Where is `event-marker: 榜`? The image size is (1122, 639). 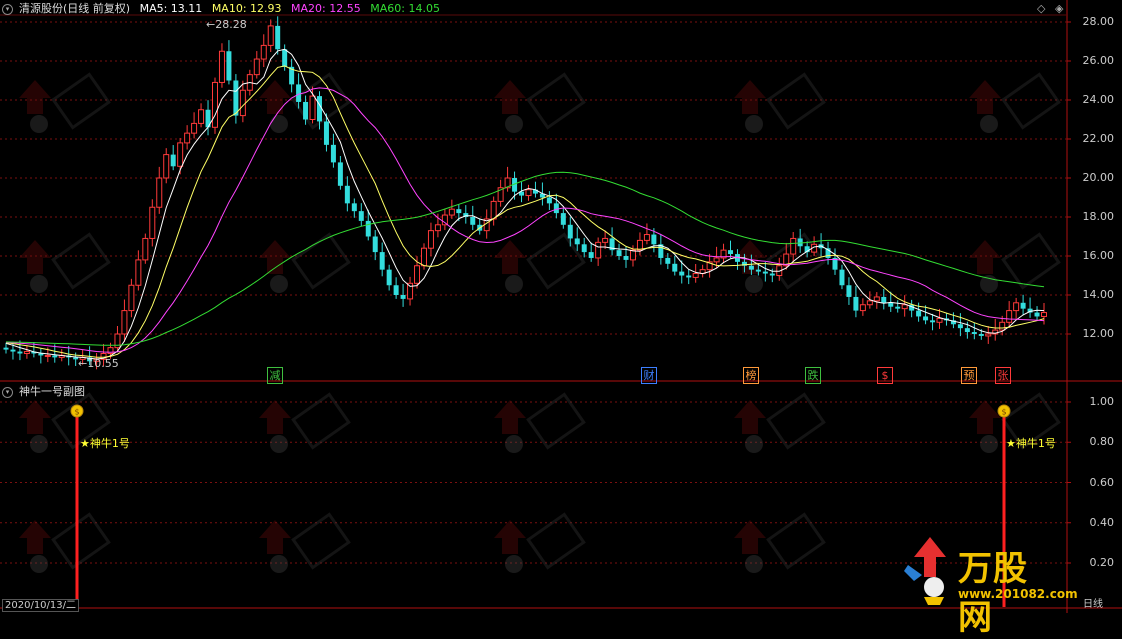
event-marker: 榜 is located at coordinates (751, 375).